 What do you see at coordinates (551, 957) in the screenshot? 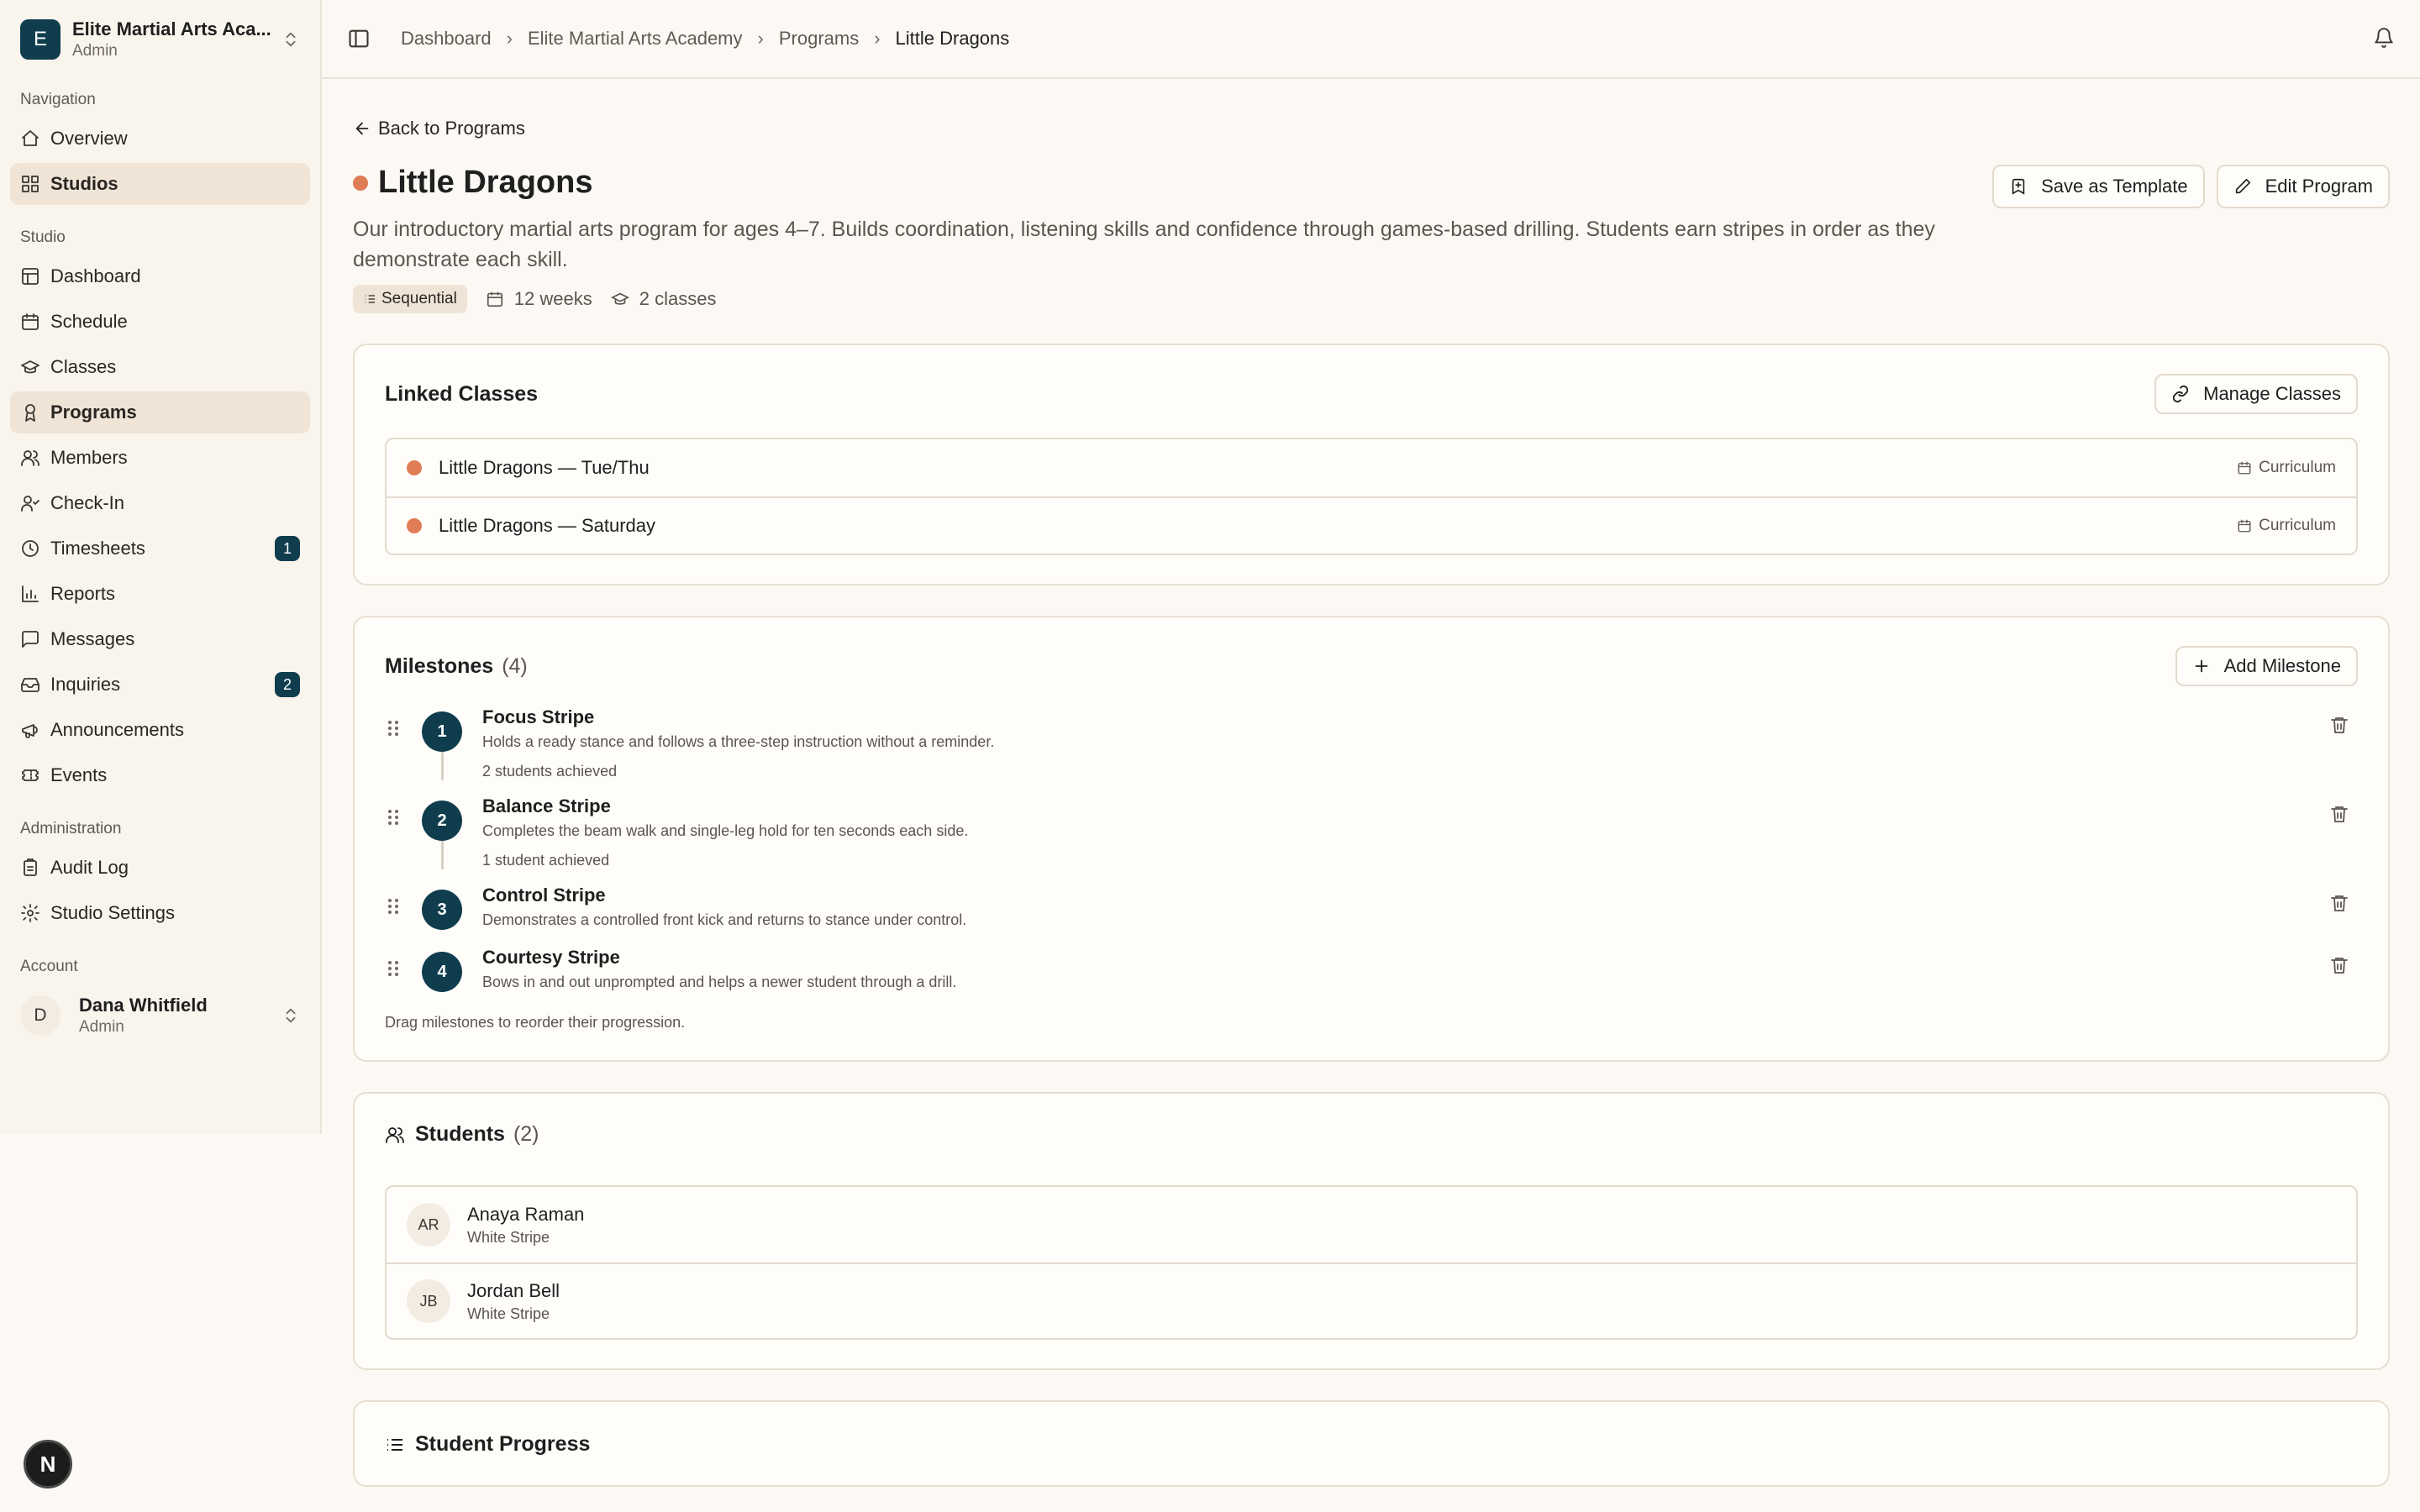
I see `milestone-title: Courtesy Stripe` at bounding box center [551, 957].